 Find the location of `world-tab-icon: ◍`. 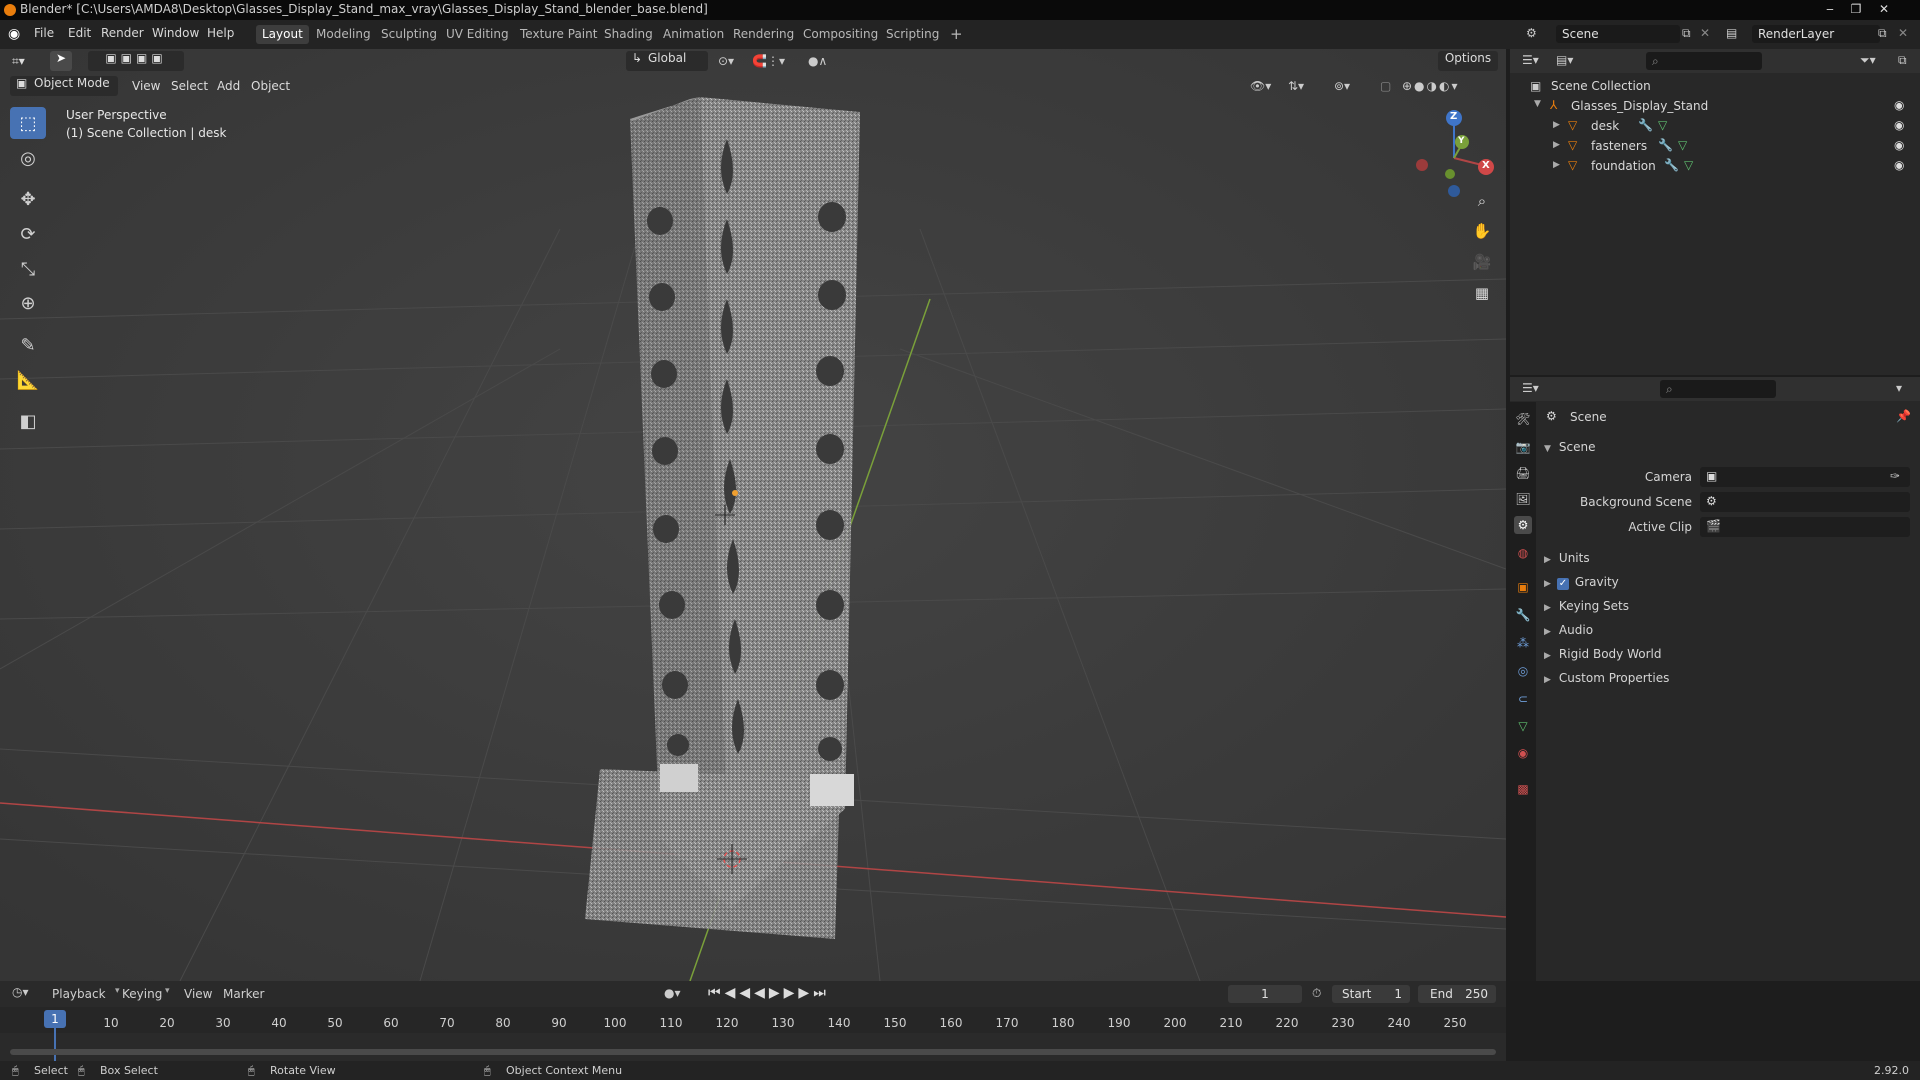

world-tab-icon: ◍ is located at coordinates (1523, 553).